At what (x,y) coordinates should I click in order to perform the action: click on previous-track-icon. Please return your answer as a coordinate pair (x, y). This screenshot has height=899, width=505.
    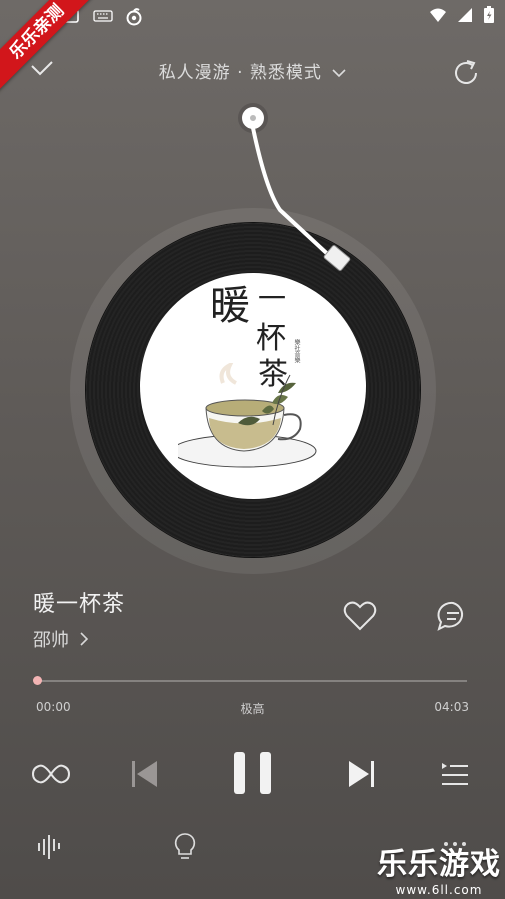
    Looking at the image, I should click on (145, 774).